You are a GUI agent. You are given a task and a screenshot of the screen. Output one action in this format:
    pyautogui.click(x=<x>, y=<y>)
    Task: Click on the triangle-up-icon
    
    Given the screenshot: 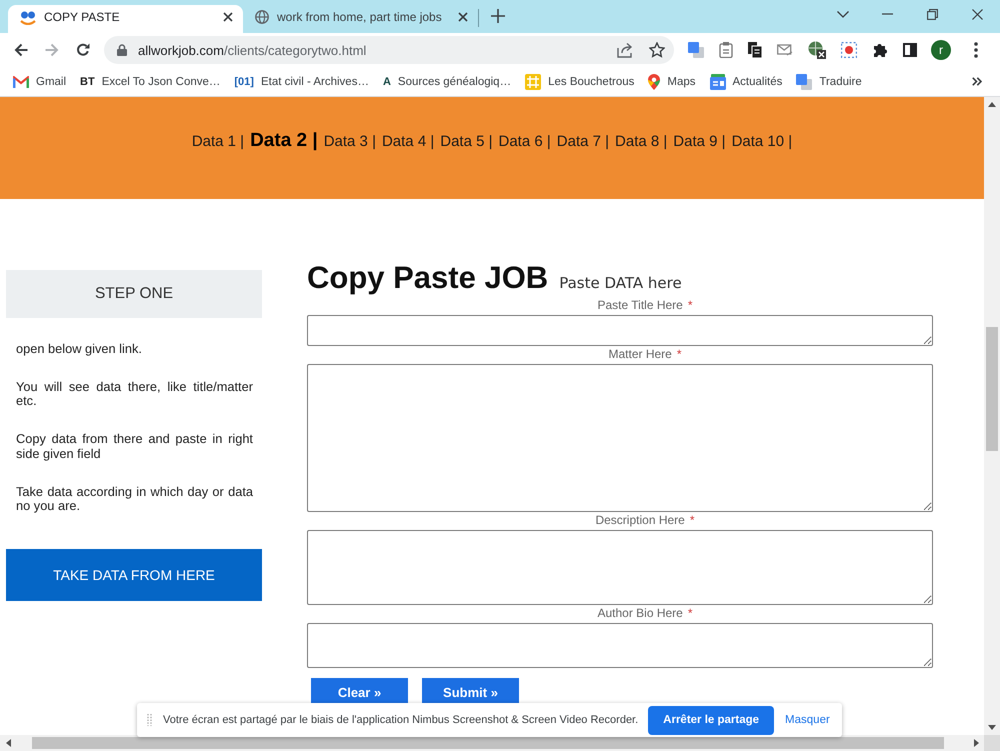 What is the action you would take?
    pyautogui.click(x=992, y=104)
    